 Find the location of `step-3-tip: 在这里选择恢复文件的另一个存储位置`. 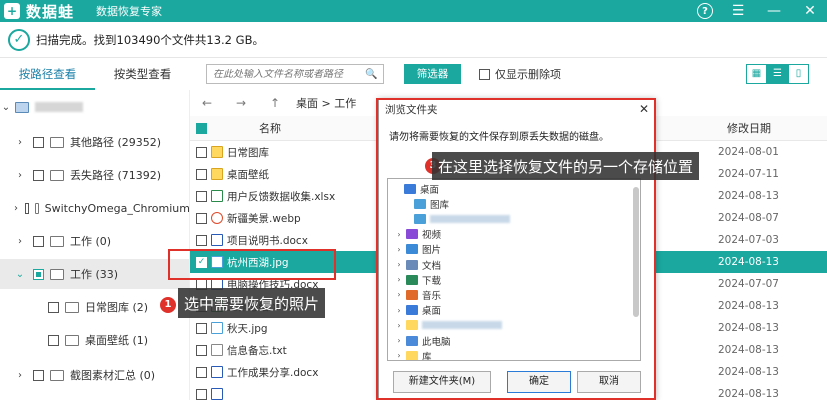

step-3-tip: 在这里选择恢复文件的另一个存储位置 is located at coordinates (566, 166).